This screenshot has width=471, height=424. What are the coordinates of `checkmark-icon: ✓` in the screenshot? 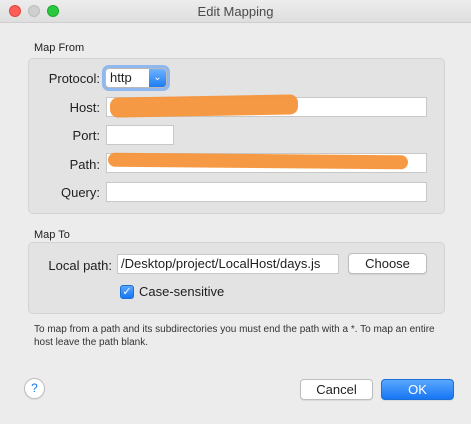 It's located at (127, 292).